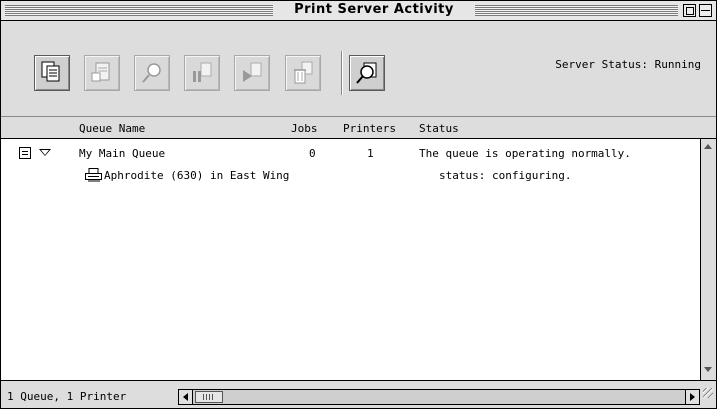  What do you see at coordinates (342, 73) in the screenshot?
I see `toolbar-separator` at bounding box center [342, 73].